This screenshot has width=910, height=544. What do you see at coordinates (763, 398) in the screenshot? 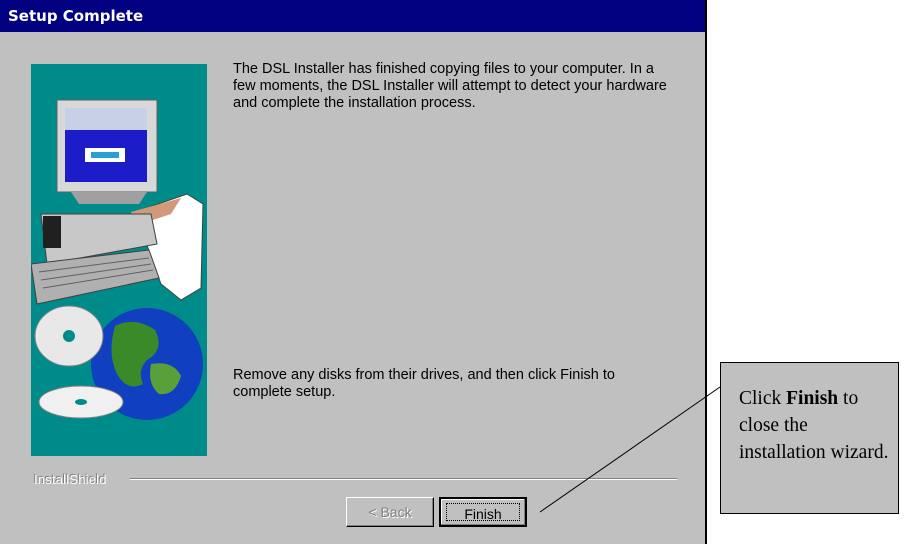
I see `callout-prefix: Click` at bounding box center [763, 398].